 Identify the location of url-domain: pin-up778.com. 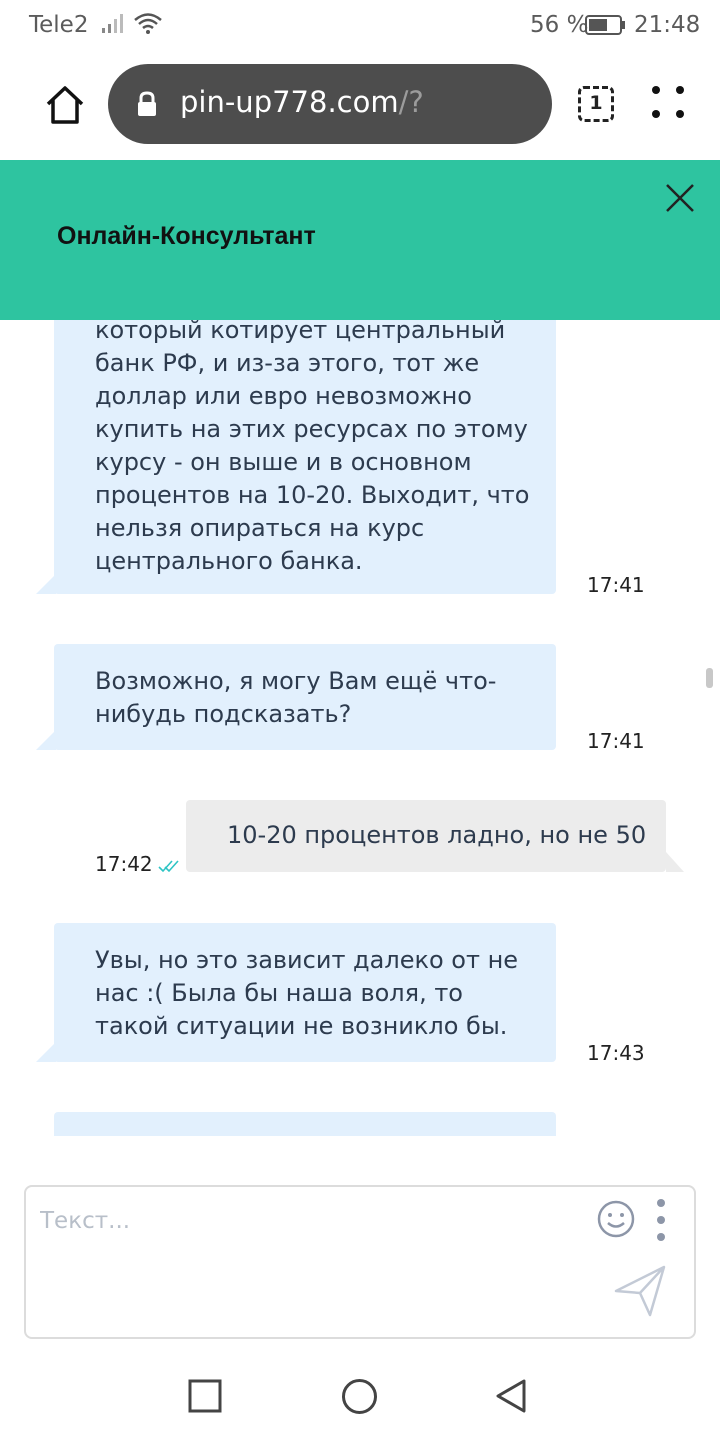
(289, 102).